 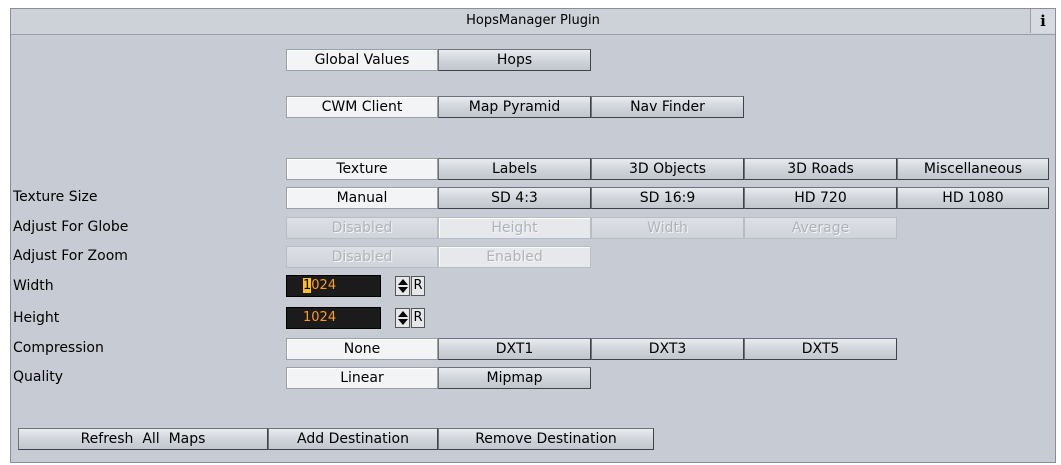 What do you see at coordinates (820, 349) in the screenshot?
I see `compression-dxt5: DXT5` at bounding box center [820, 349].